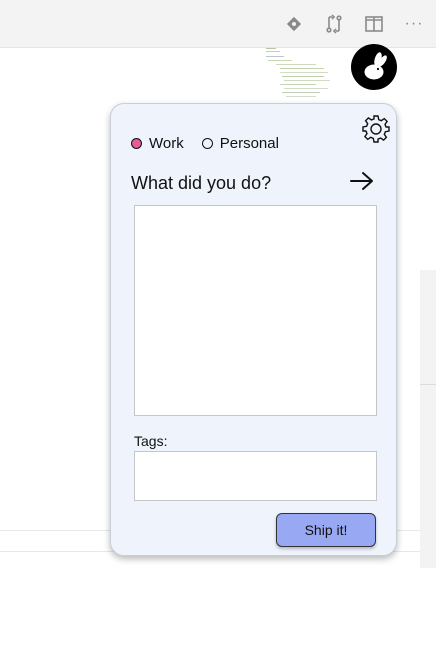 This screenshot has height=672, width=436. What do you see at coordinates (151, 441) in the screenshot?
I see `tags-label: Tags:` at bounding box center [151, 441].